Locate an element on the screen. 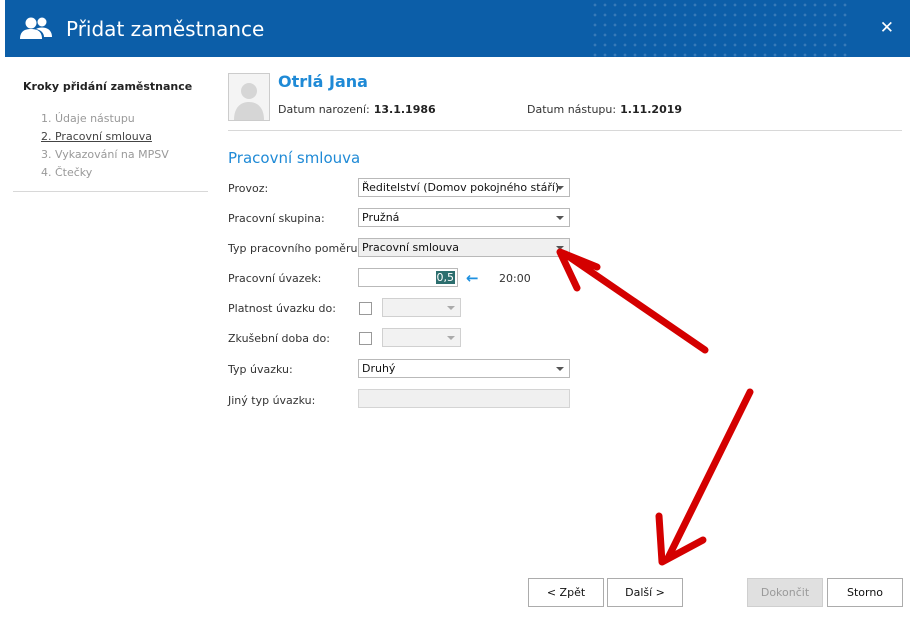 The image size is (915, 618). next-button: Další > is located at coordinates (645, 592).